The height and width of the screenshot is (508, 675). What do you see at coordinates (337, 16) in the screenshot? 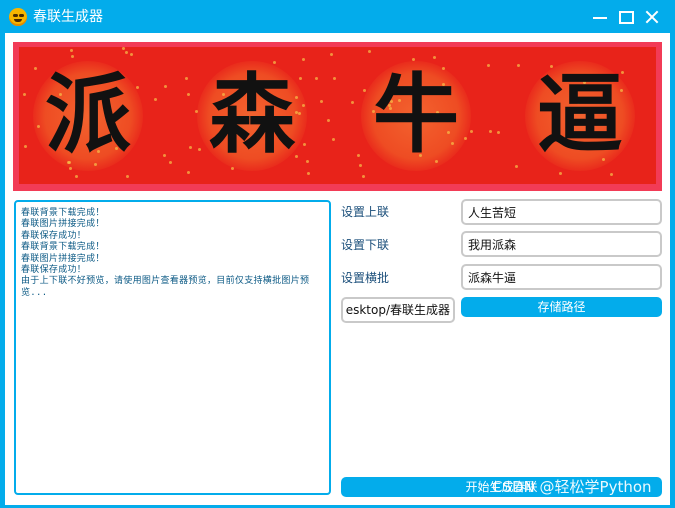
I see `title-bar: 春联生成器` at bounding box center [337, 16].